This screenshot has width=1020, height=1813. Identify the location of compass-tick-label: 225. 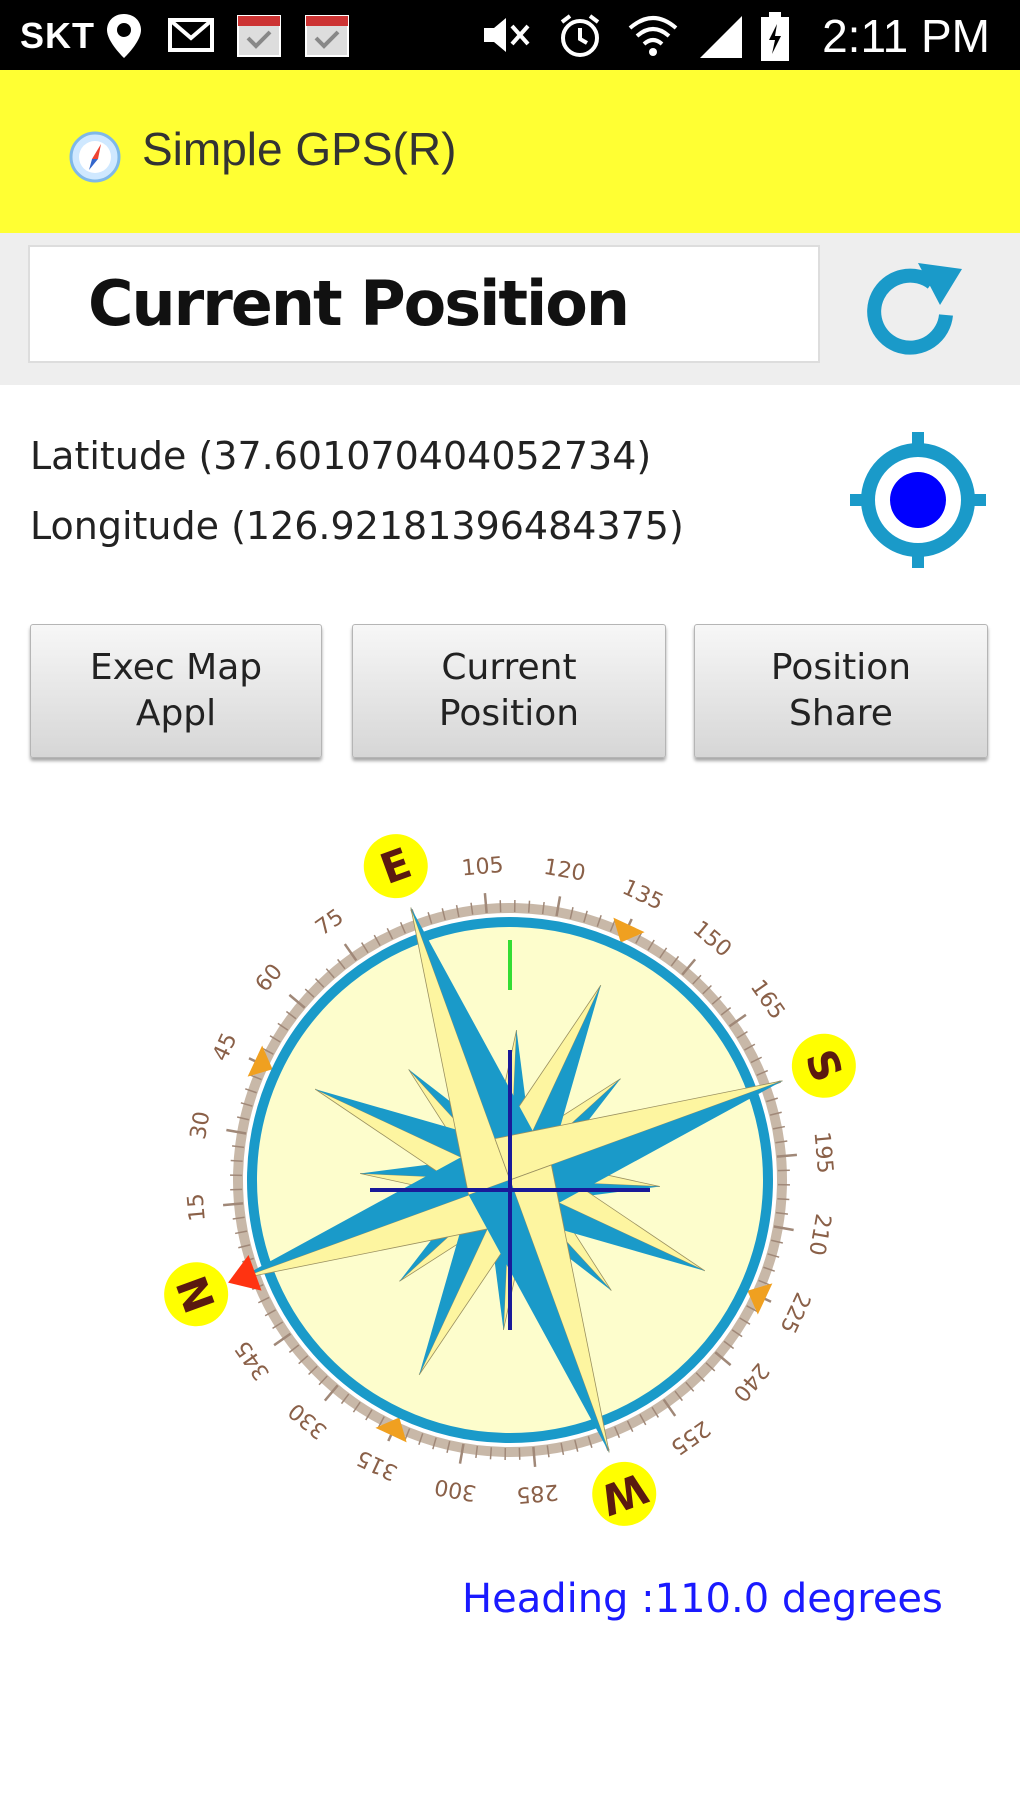
(794, 1312).